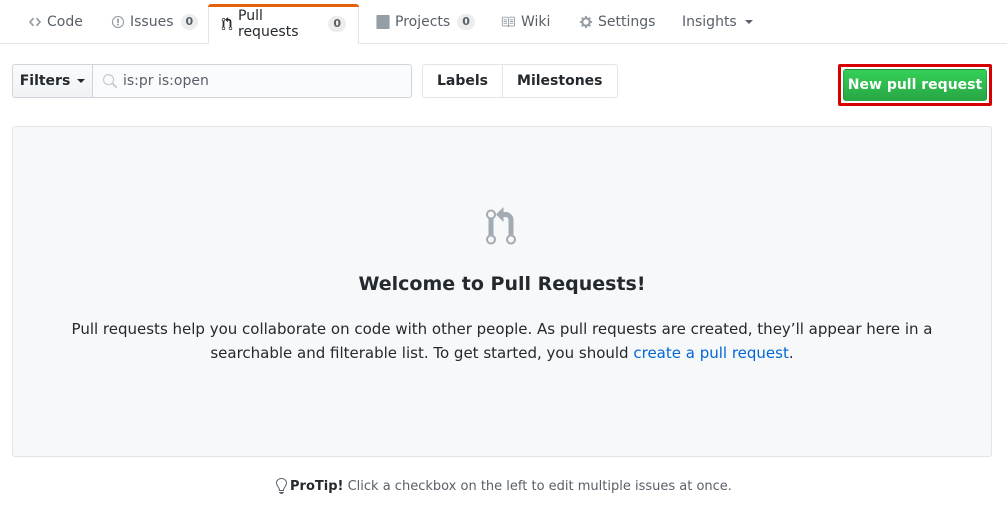 The width and height of the screenshot is (1007, 507). I want to click on filters-label: Filters, so click(45, 81).